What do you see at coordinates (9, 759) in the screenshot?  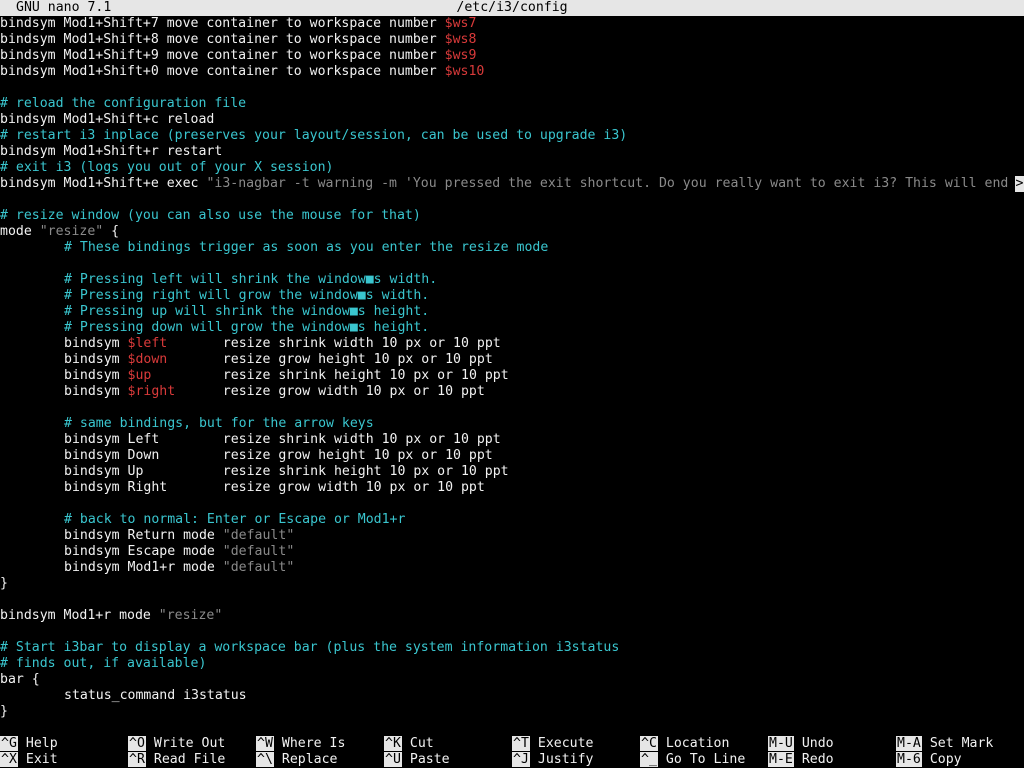 I see `shortcut-key: ^X` at bounding box center [9, 759].